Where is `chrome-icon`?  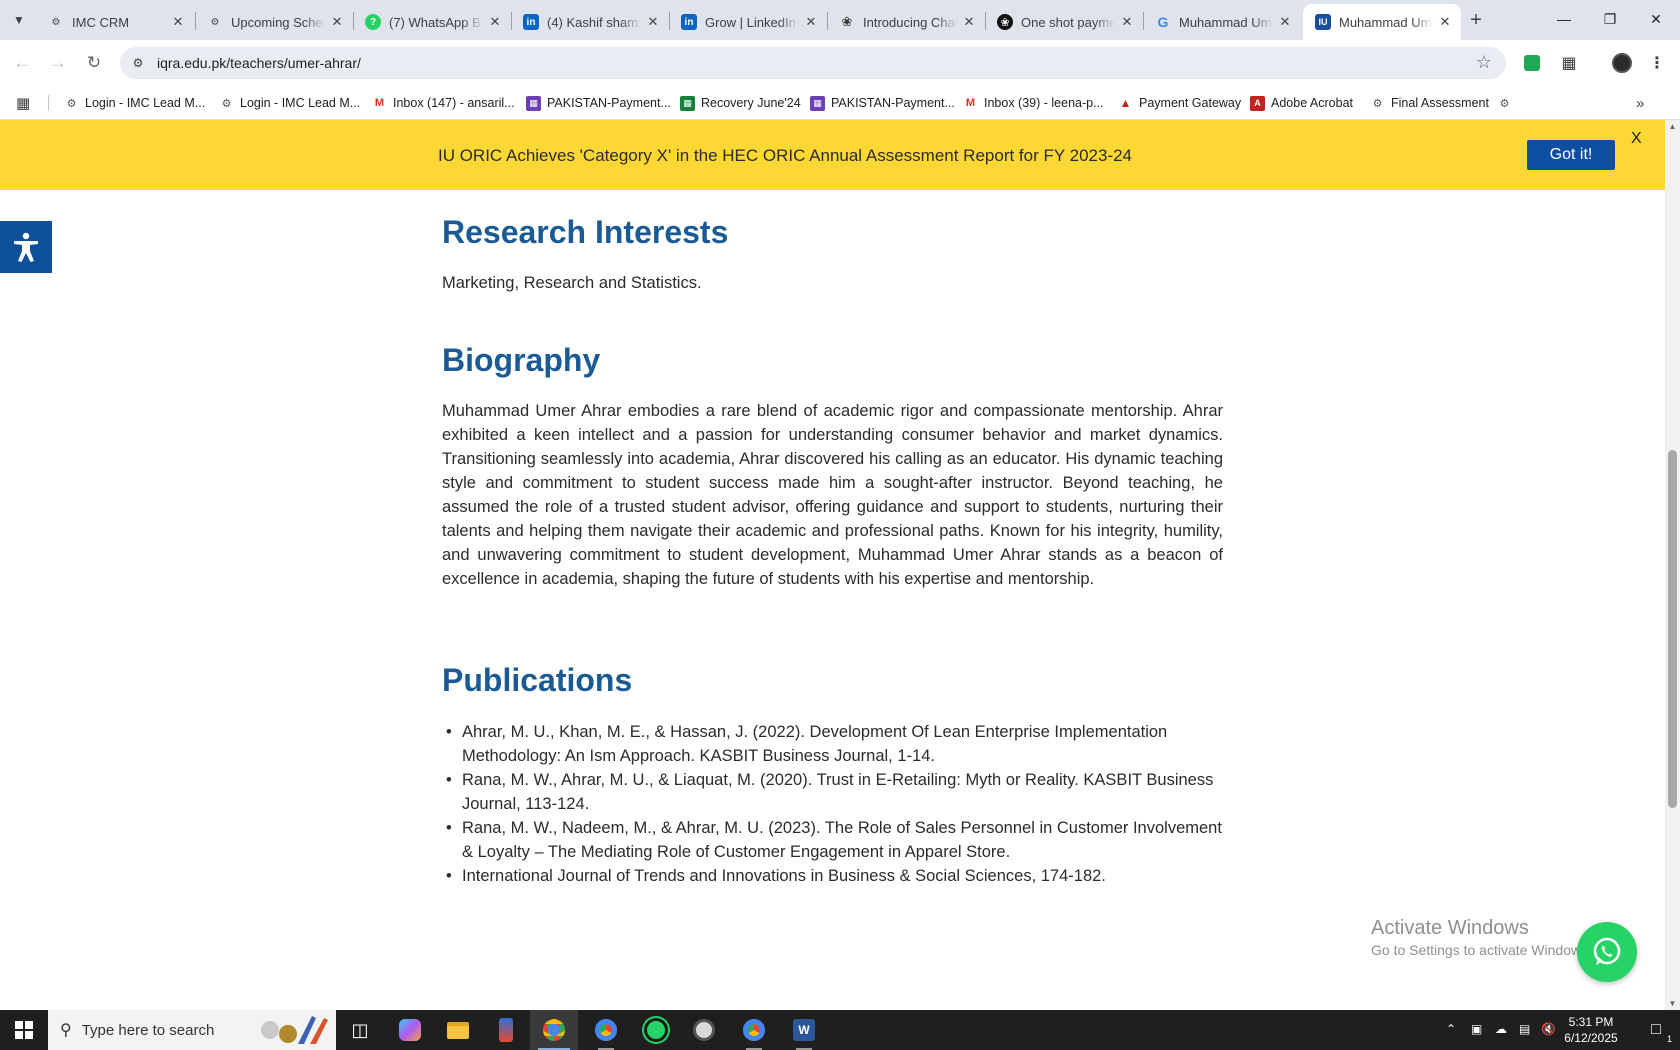 chrome-icon is located at coordinates (554, 1030).